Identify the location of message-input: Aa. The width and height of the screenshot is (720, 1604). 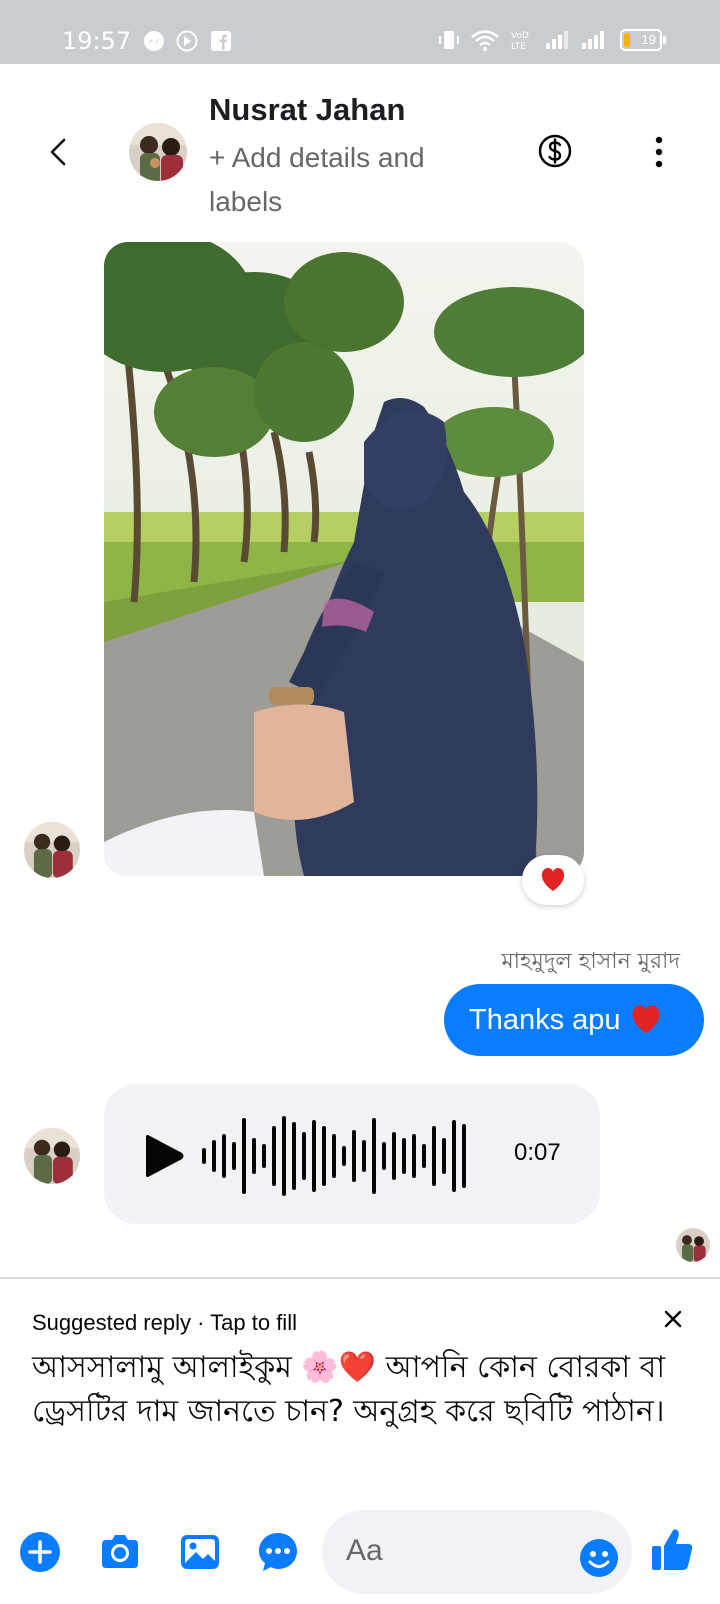
(477, 1552).